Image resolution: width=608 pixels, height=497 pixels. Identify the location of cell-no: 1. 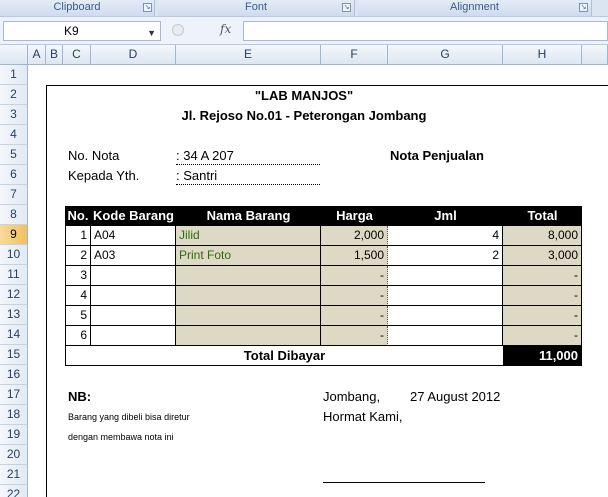
(78, 236).